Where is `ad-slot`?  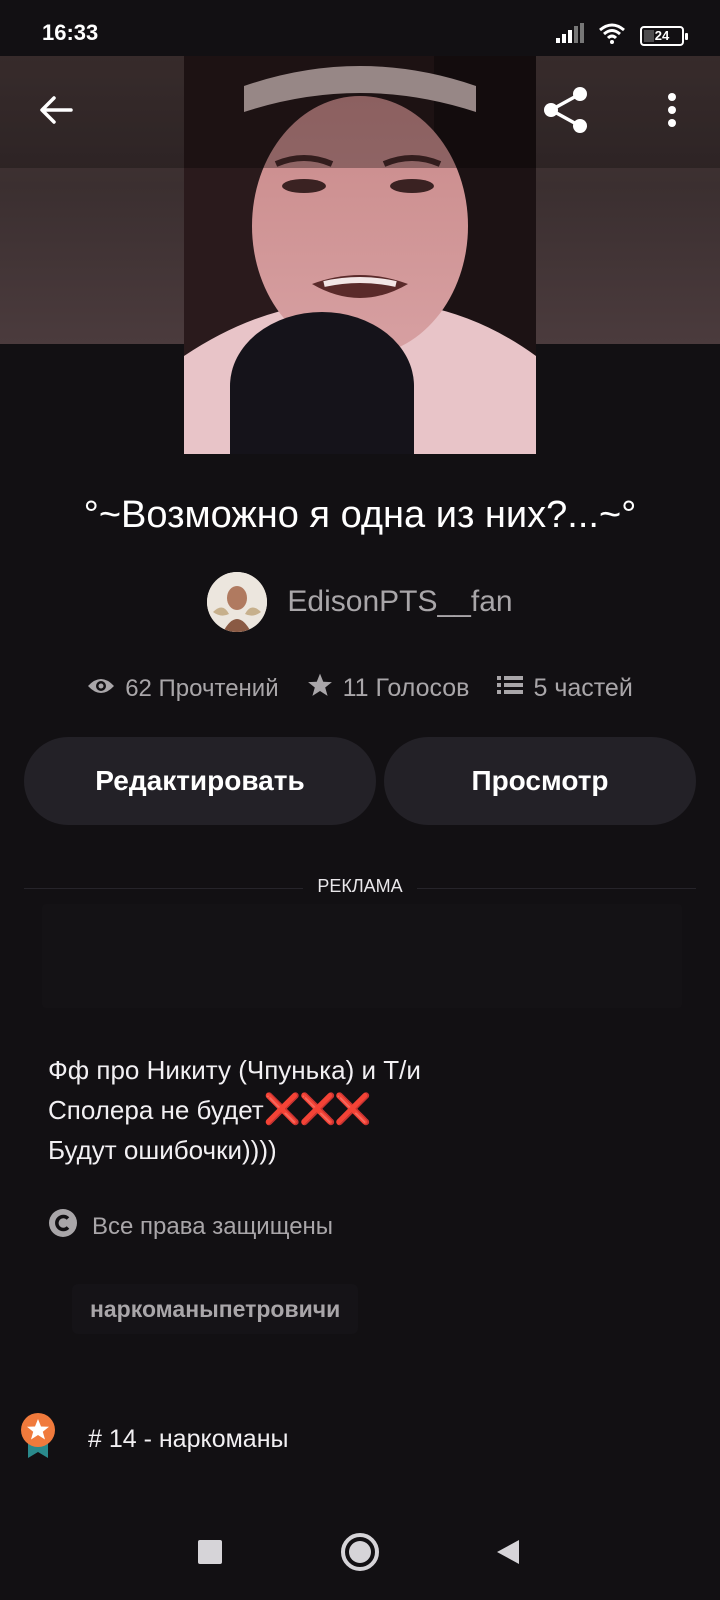
ad-slot is located at coordinates (362, 956).